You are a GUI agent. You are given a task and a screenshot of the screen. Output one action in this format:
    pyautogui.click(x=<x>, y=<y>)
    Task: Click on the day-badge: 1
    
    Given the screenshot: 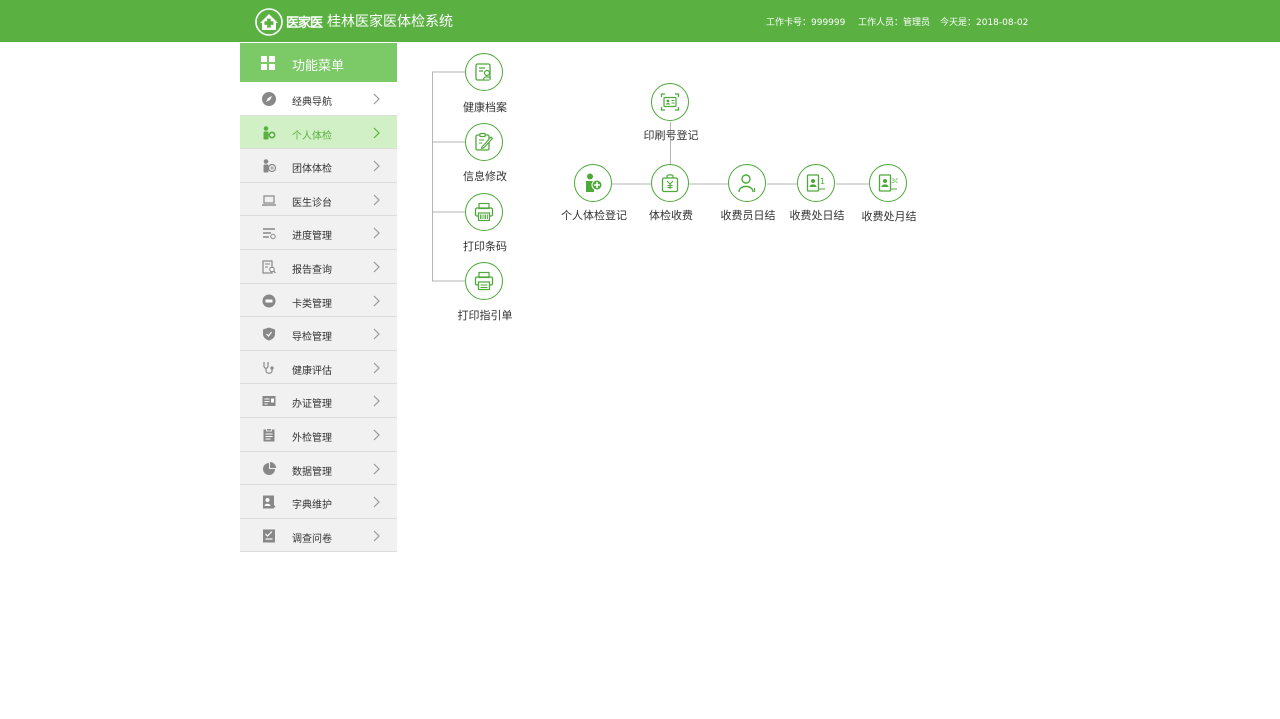 What is the action you would take?
    pyautogui.click(x=822, y=181)
    